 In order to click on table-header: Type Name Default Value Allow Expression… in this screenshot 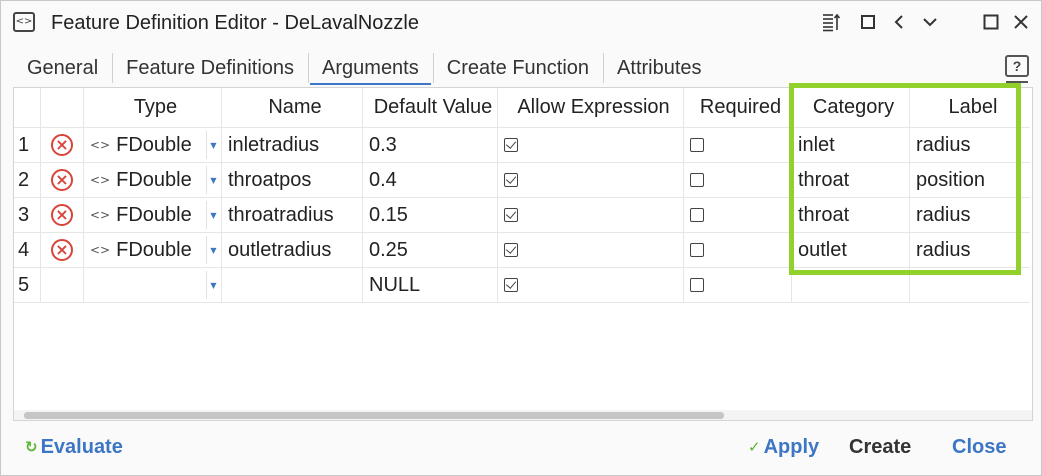, I will do `click(523, 108)`.